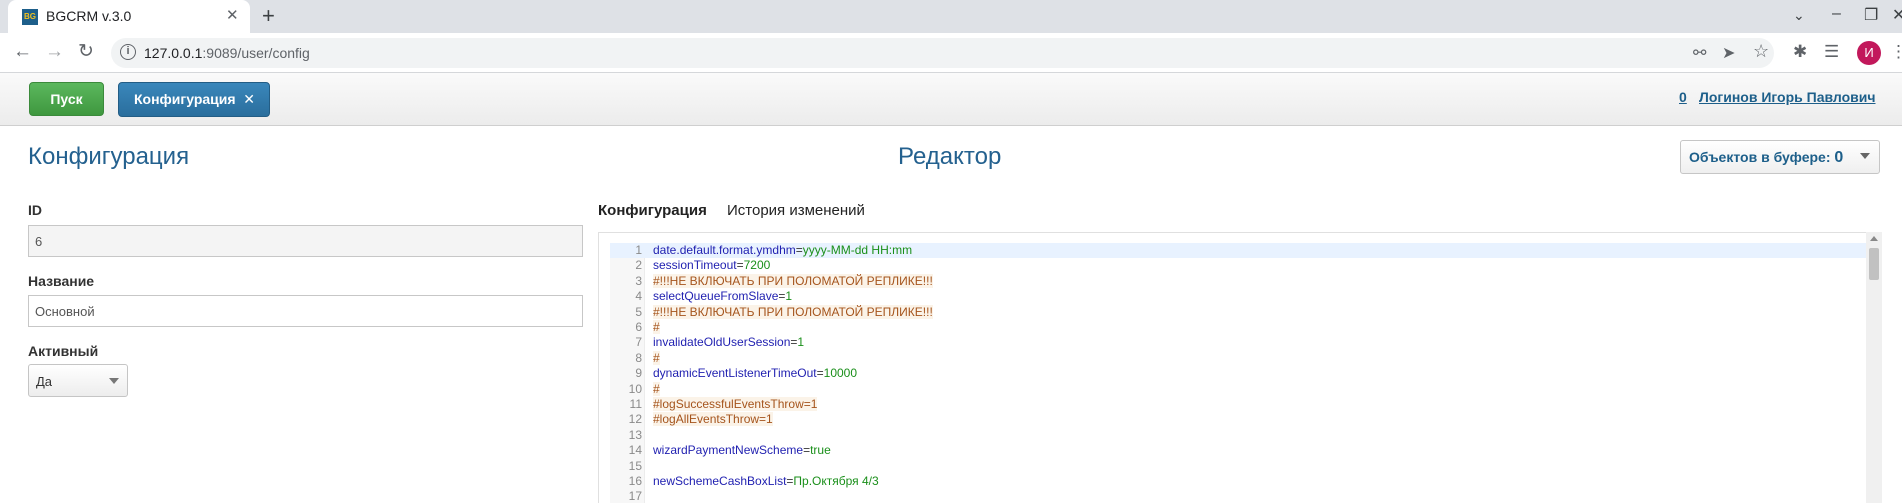 Image resolution: width=1902 pixels, height=503 pixels. I want to click on line-number: 10, so click(635, 388).